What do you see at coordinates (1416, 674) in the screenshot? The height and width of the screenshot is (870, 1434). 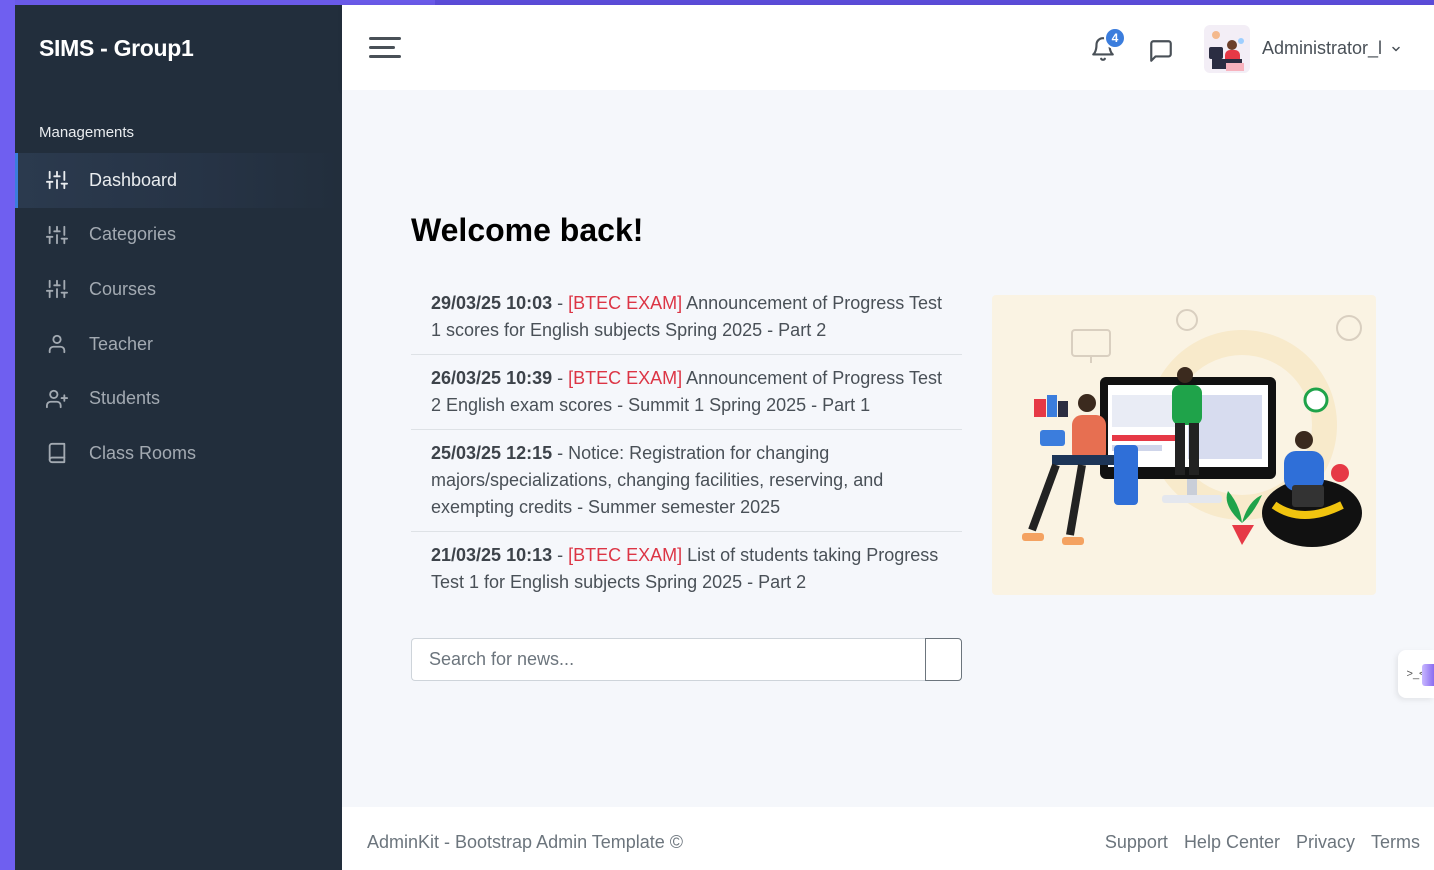 I see `side-panel-tab: >_<` at bounding box center [1416, 674].